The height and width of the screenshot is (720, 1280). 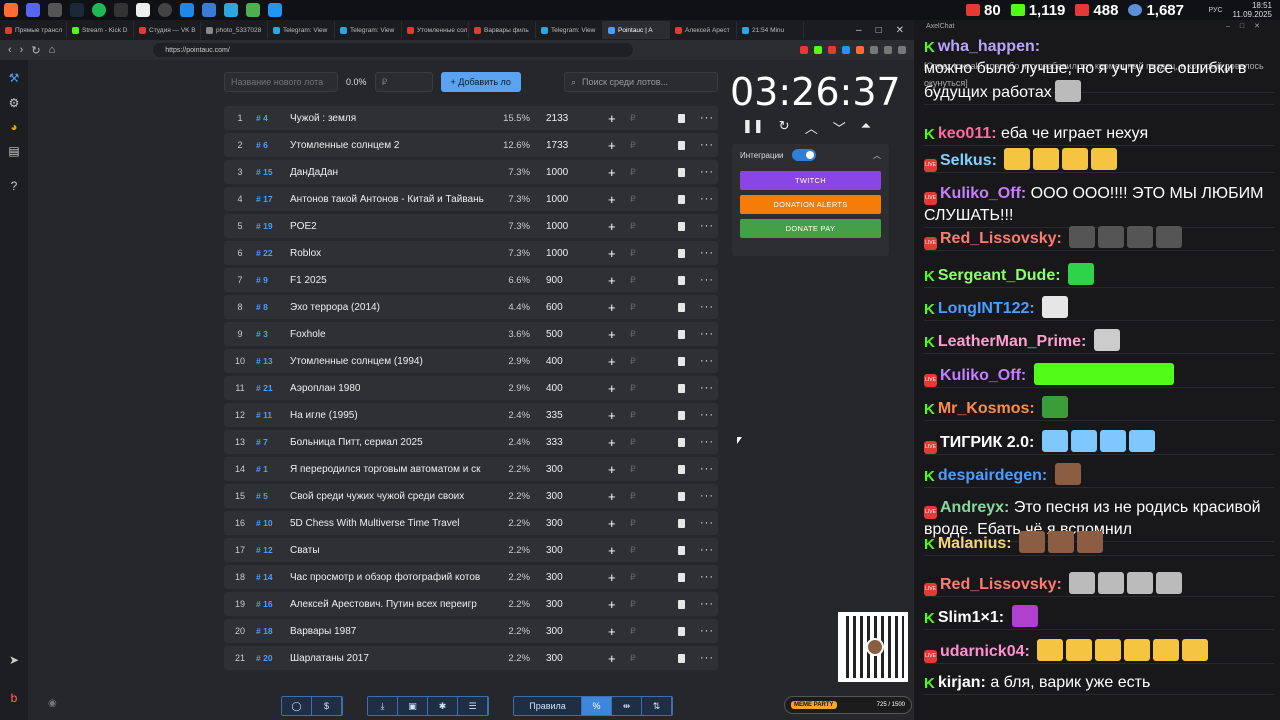 What do you see at coordinates (391, 631) in the screenshot?
I see `lot-name: Варвары 1987` at bounding box center [391, 631].